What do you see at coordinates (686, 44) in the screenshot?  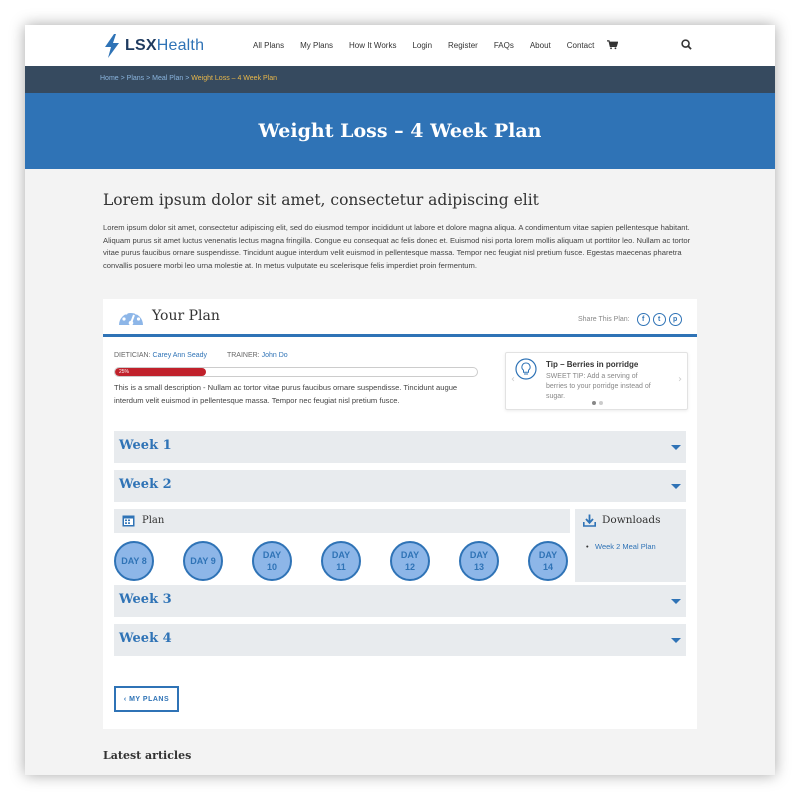 I see `search-icon` at bounding box center [686, 44].